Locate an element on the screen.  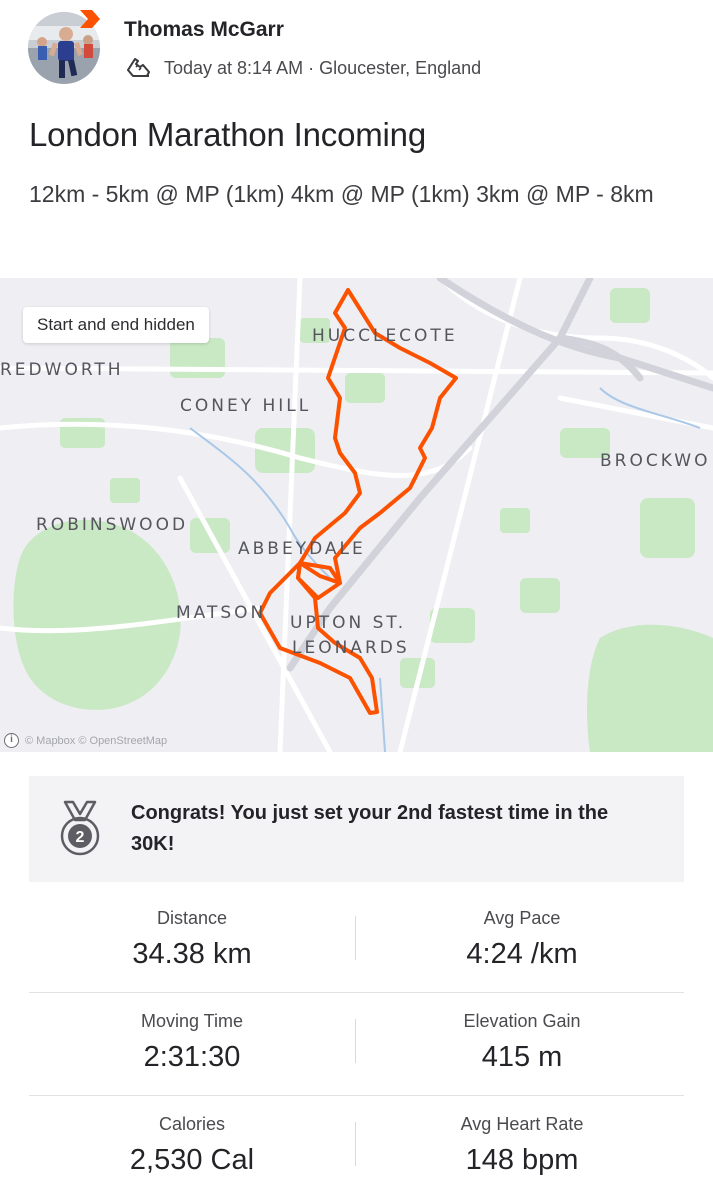
stat-label: Distance is located at coordinates (192, 918).